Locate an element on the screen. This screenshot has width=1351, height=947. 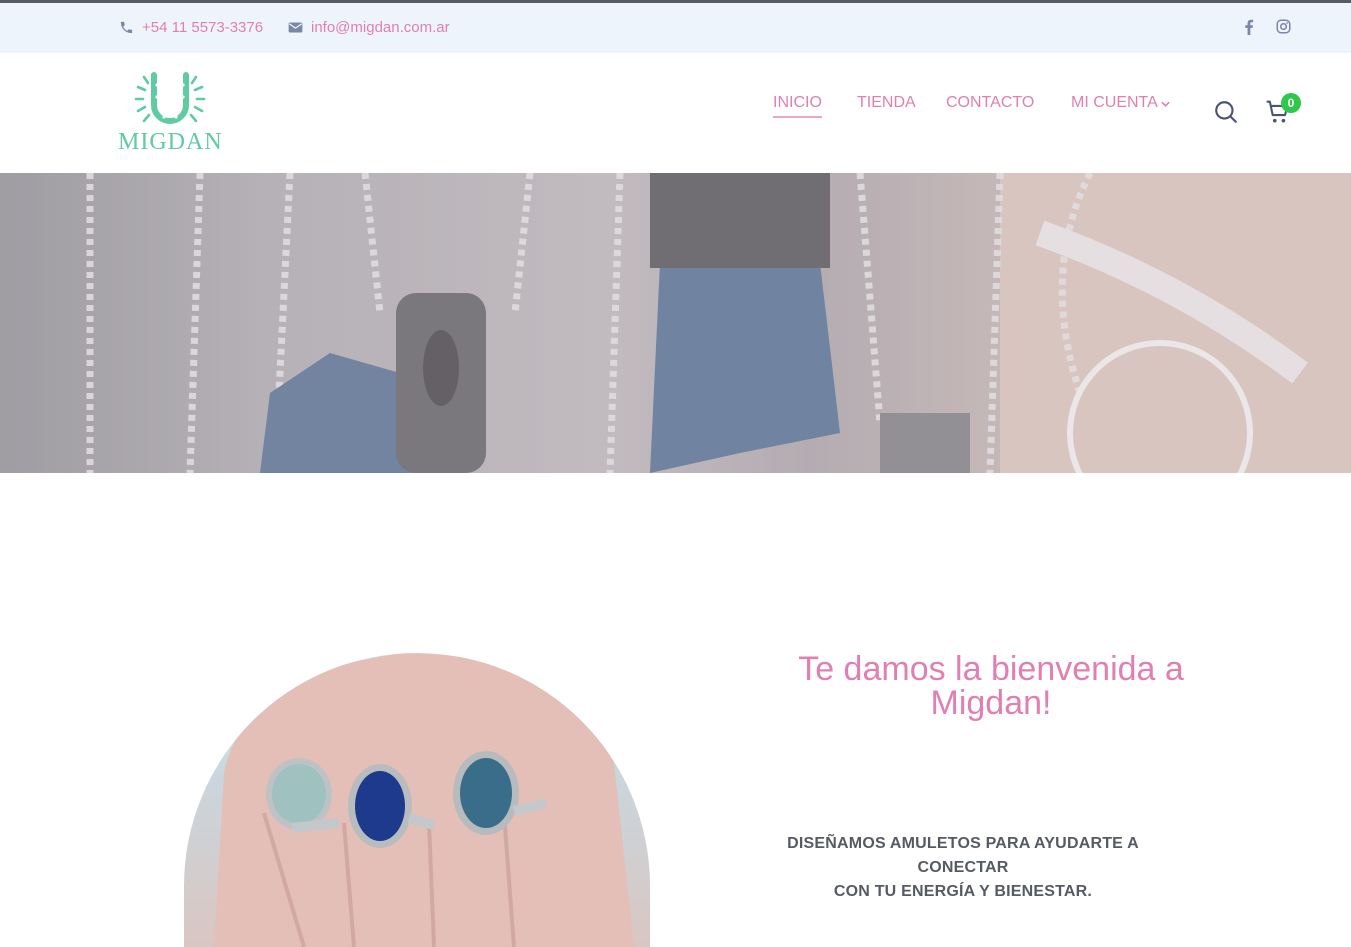
instagram-icon is located at coordinates (1283, 29).